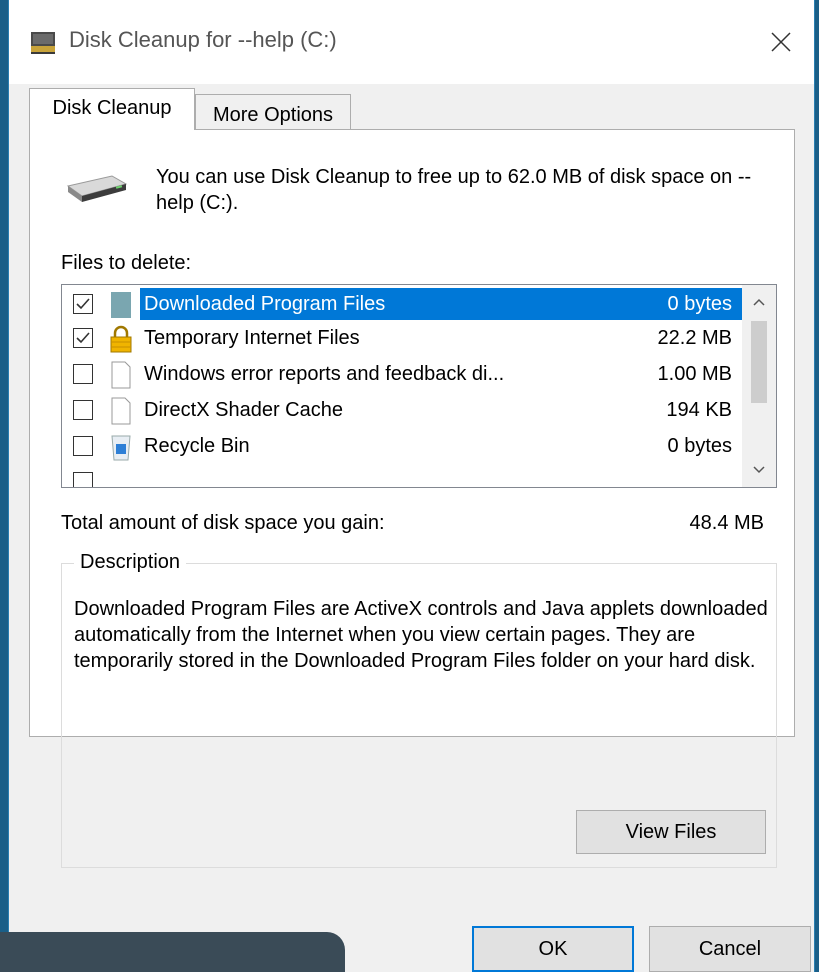  What do you see at coordinates (699, 410) in the screenshot?
I see `file-size: 194 KB` at bounding box center [699, 410].